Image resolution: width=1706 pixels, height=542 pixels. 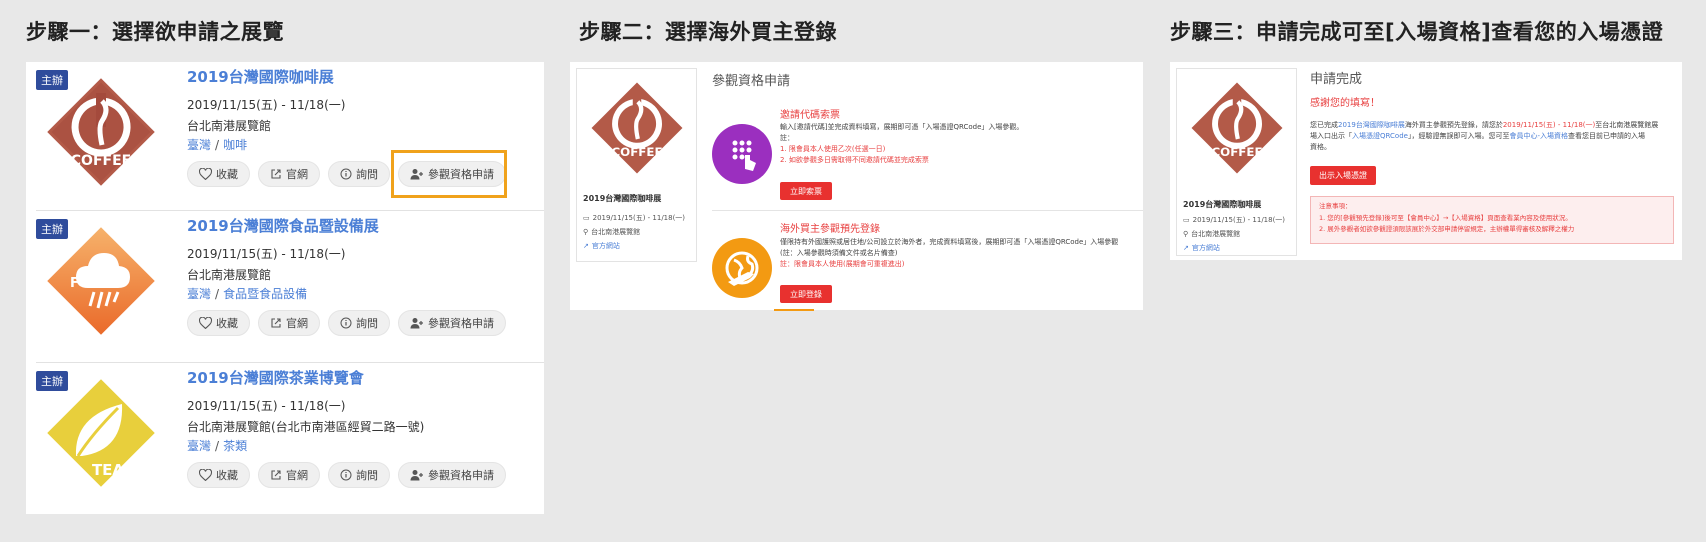 I want to click on step2-title: 步驟二：選擇海外買主登錄, so click(x=708, y=32).